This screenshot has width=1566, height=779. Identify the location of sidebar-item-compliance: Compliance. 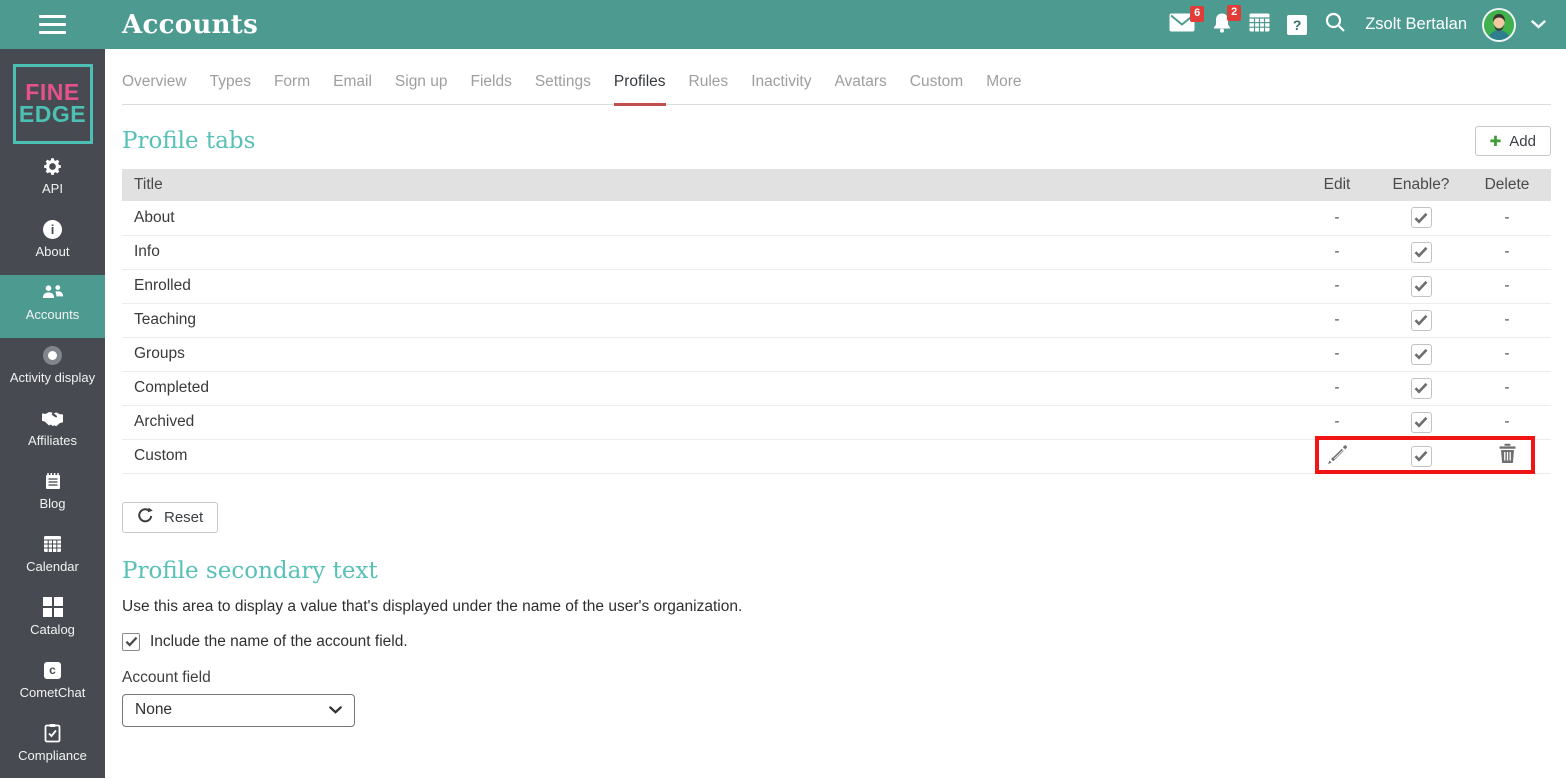
(52, 747).